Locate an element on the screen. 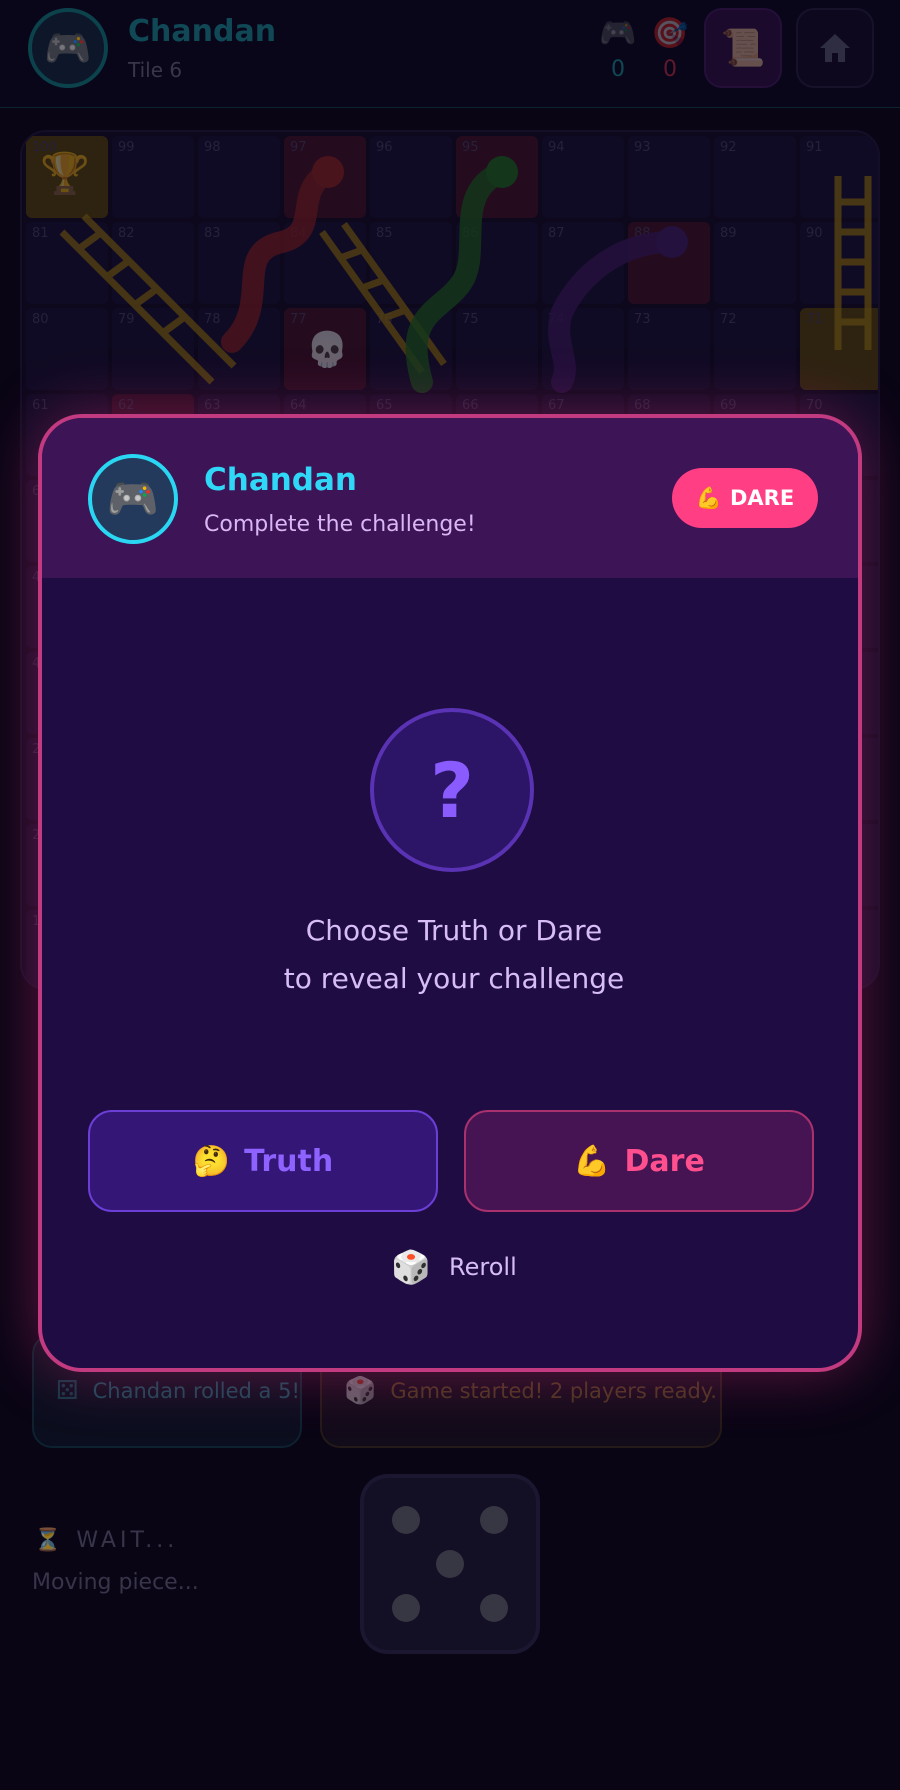 The image size is (900, 1790). modal-avatar: 🎮 is located at coordinates (133, 499).